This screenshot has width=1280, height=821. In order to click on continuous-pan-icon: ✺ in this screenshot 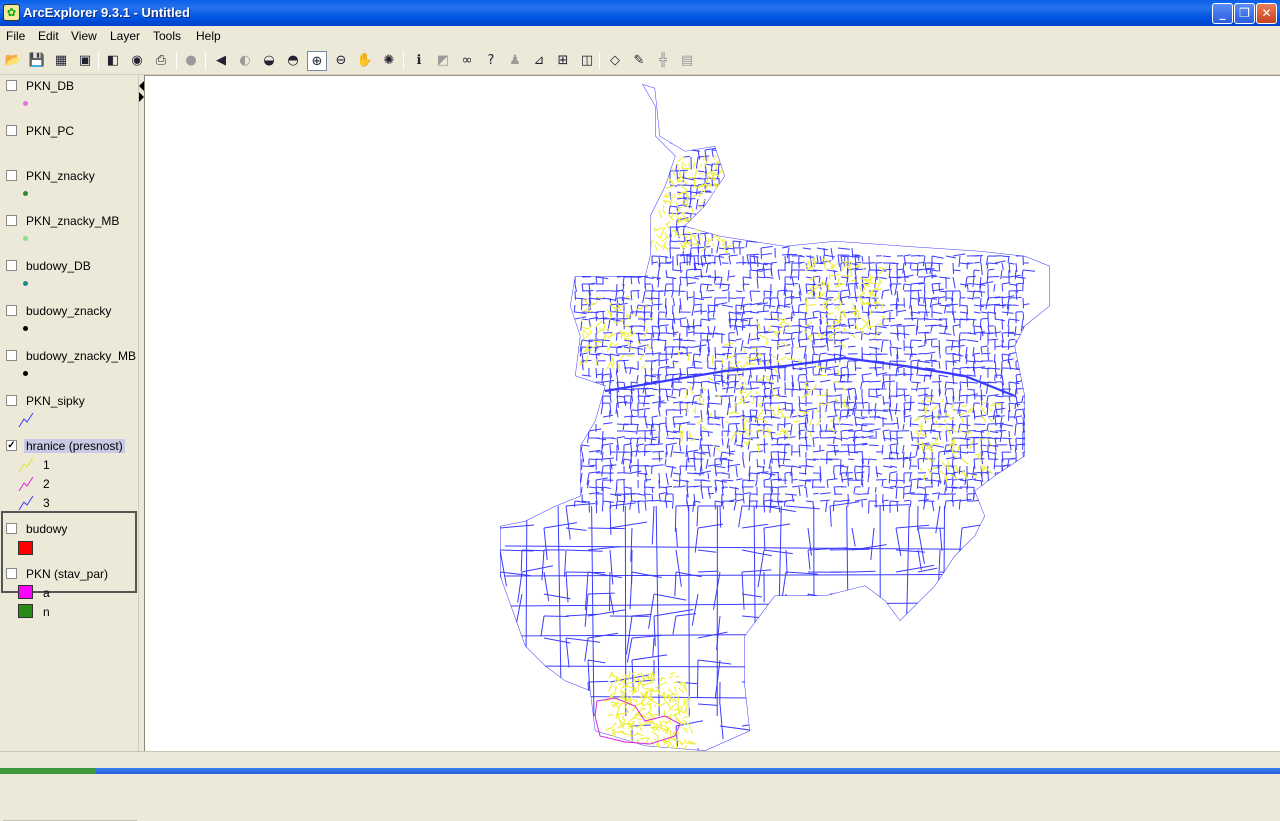, I will do `click(389, 61)`.